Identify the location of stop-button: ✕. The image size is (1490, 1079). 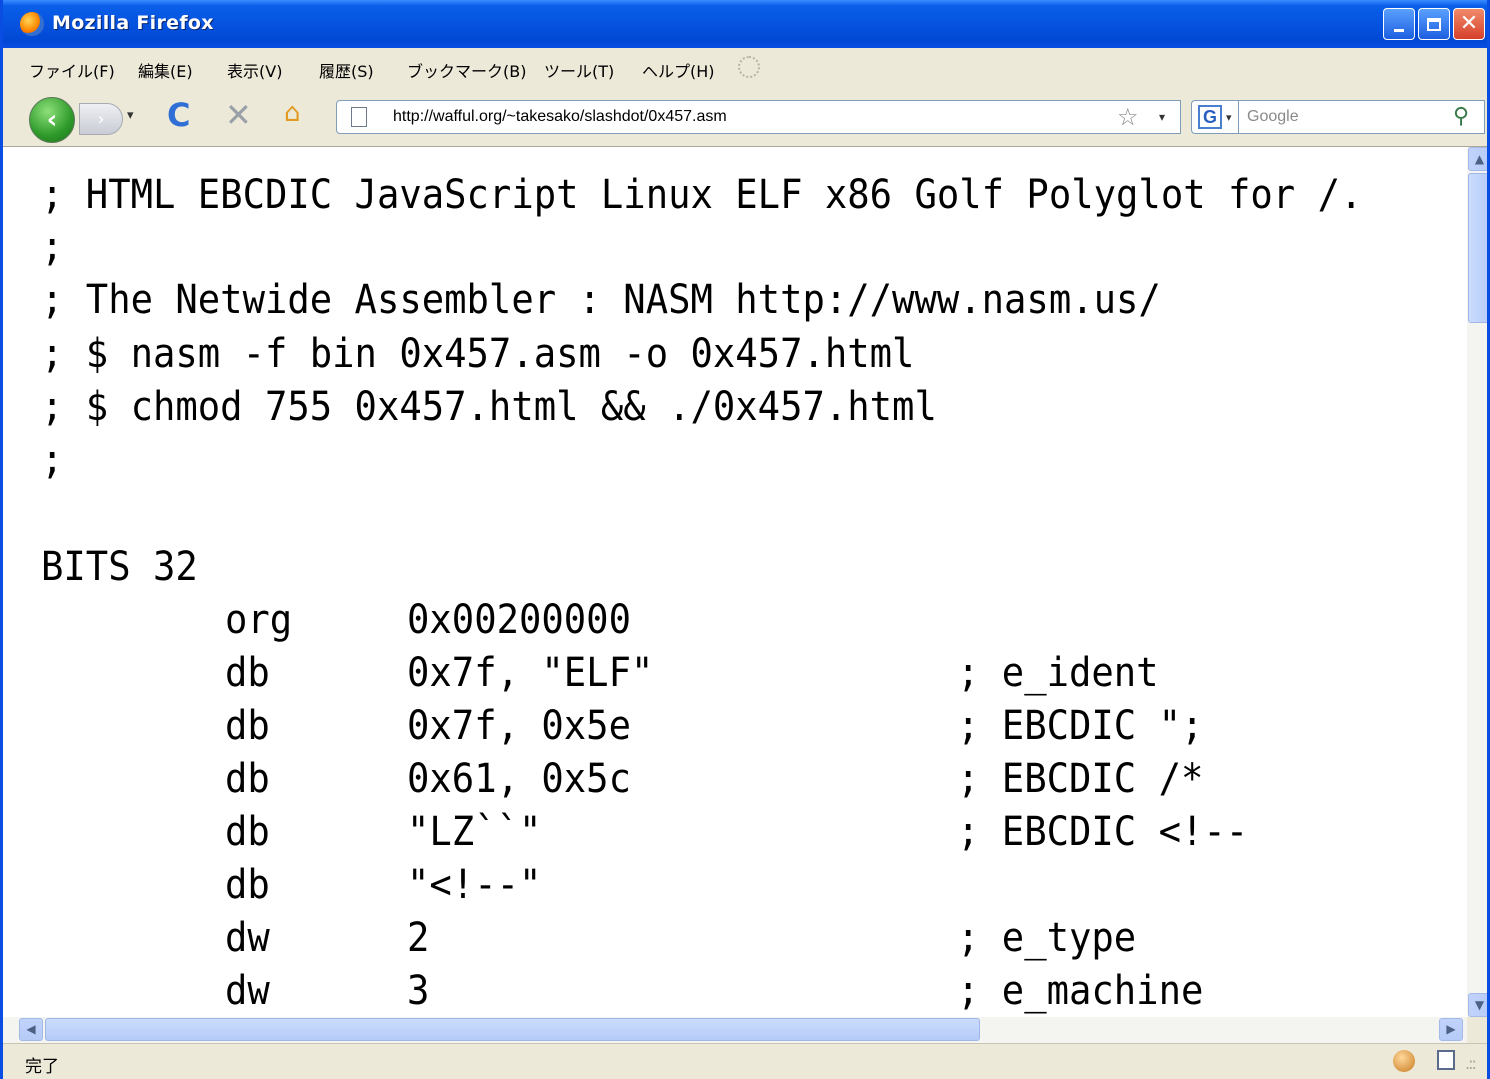
(238, 115).